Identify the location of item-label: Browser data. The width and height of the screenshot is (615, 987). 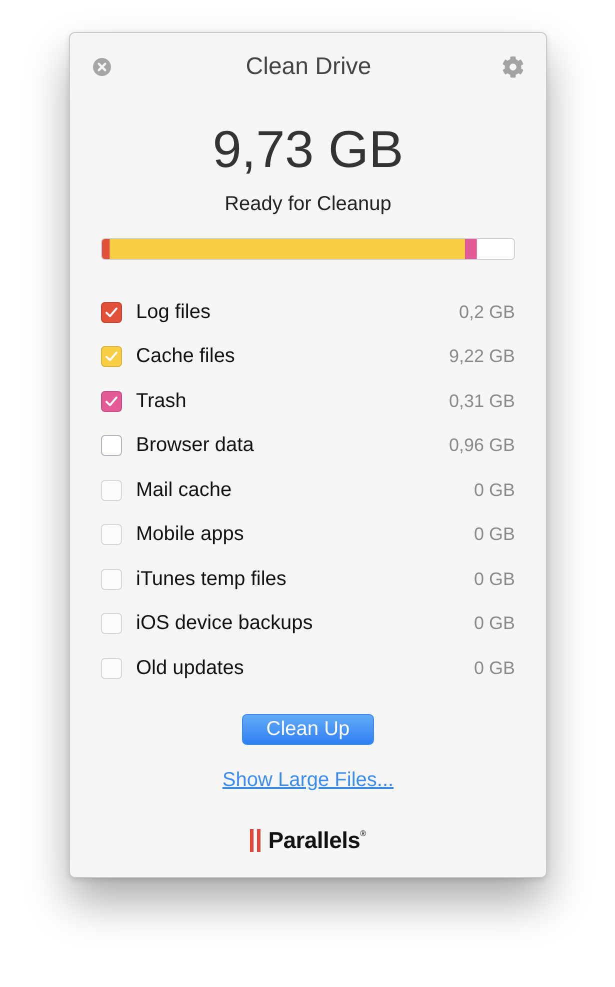
(195, 446).